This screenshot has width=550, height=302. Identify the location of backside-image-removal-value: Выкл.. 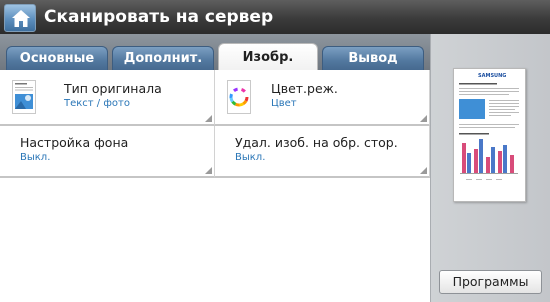
(250, 157).